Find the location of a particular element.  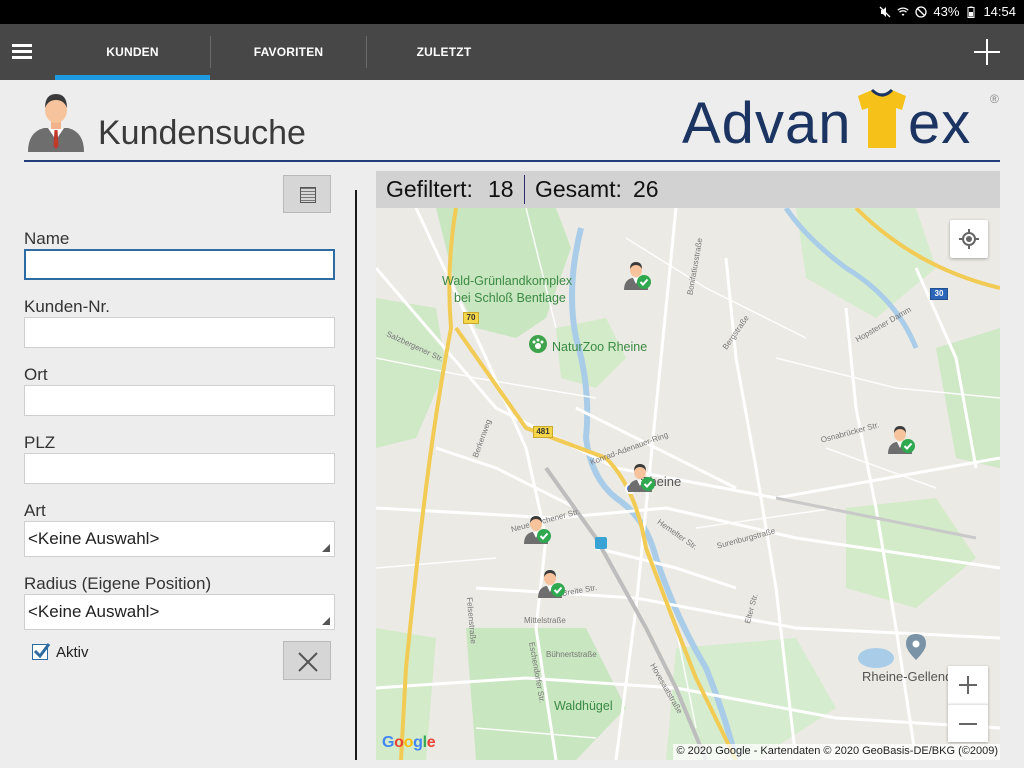

do-not-disturb-icon is located at coordinates (921, 11).